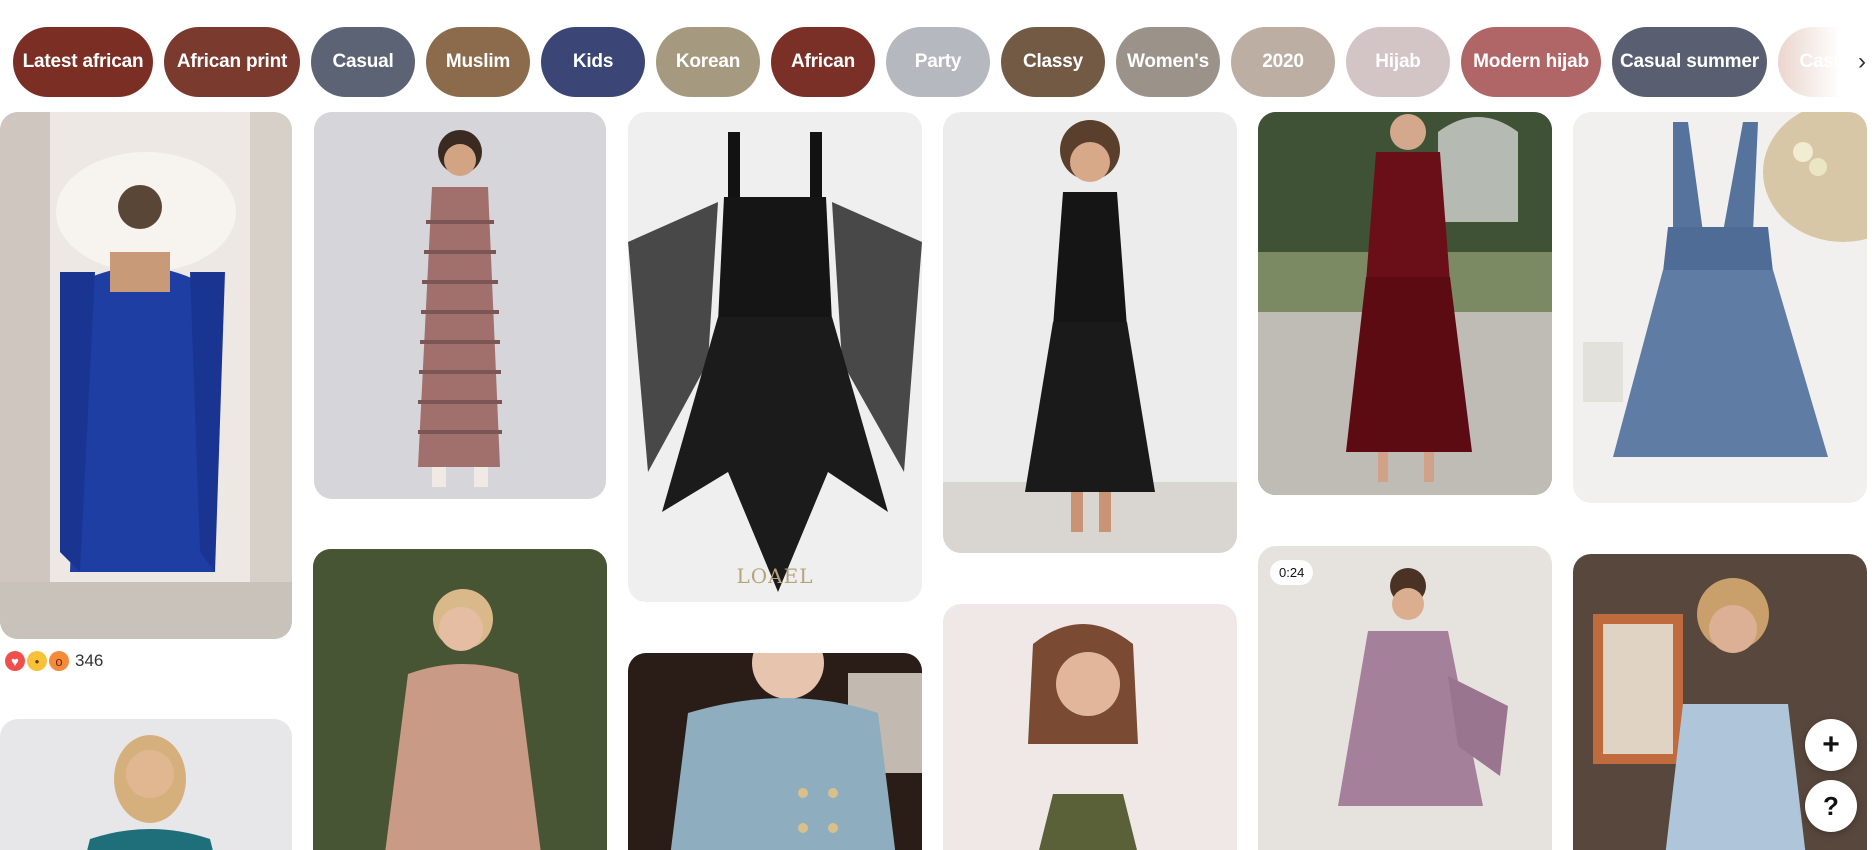  Describe the element at coordinates (1283, 62) in the screenshot. I see `chip-2020: 2020` at that location.